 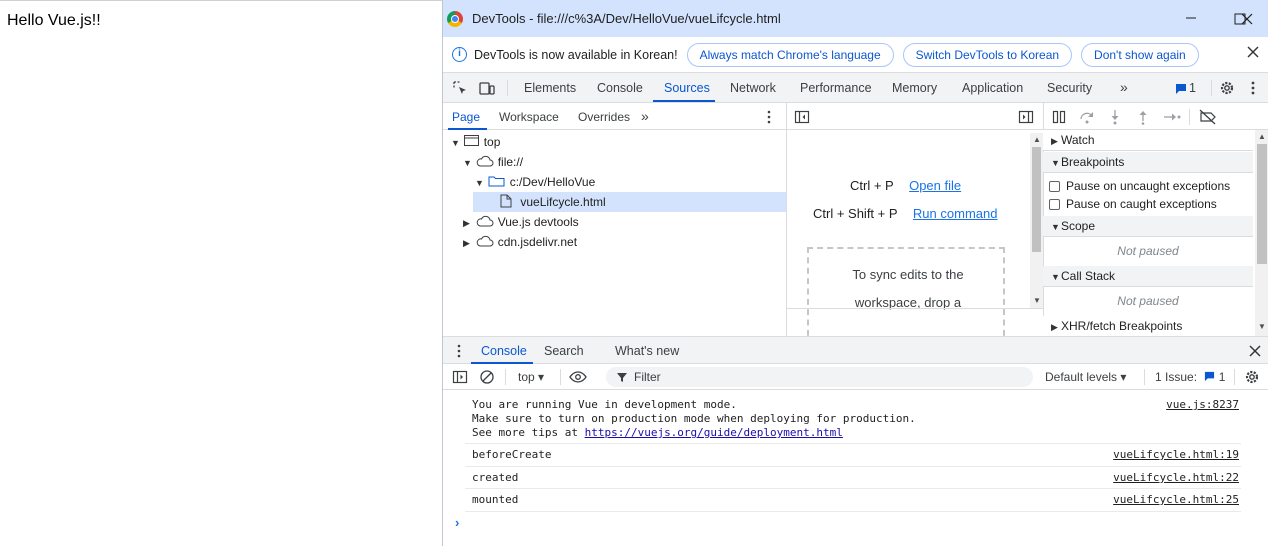 I want to click on pause-caught-checkbox: Pause on caught exceptions, so click(x=1133, y=204).